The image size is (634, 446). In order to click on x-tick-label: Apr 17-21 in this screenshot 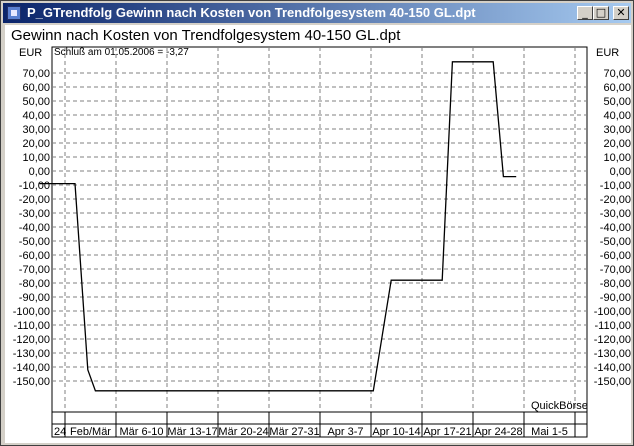, I will do `click(447, 432)`.